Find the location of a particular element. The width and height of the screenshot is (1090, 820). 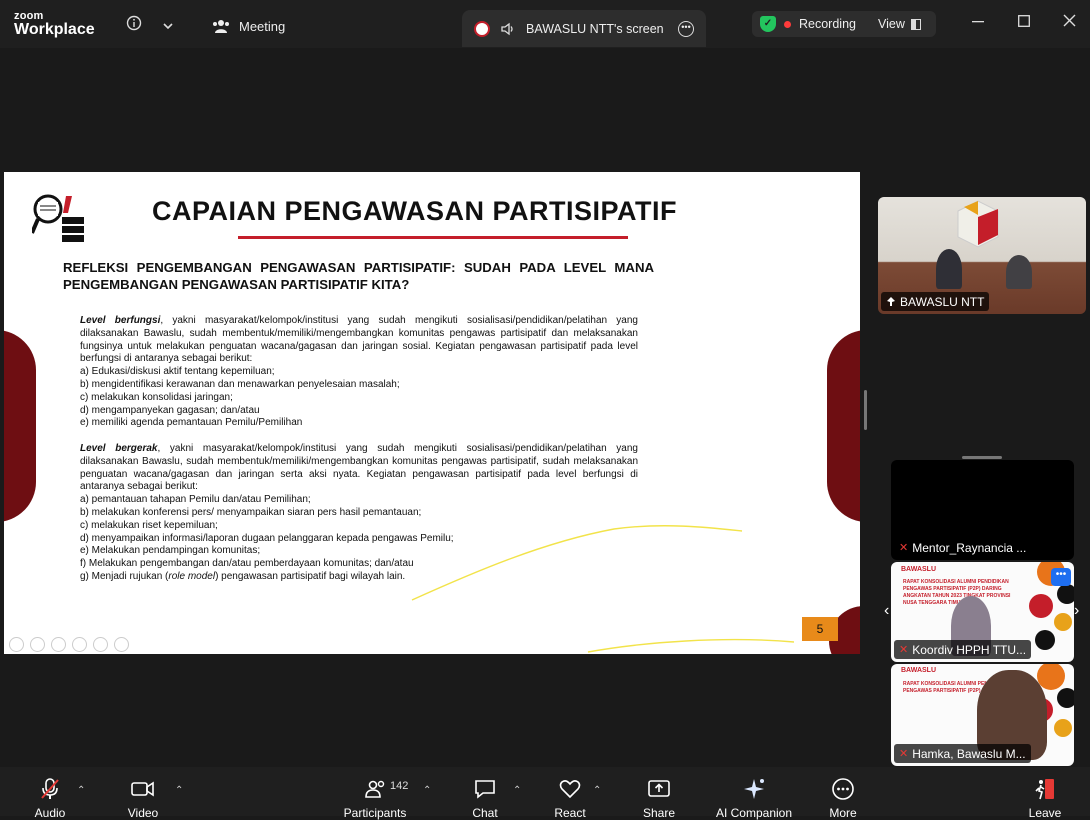

leave-button: Leave is located at coordinates (1045, 798).